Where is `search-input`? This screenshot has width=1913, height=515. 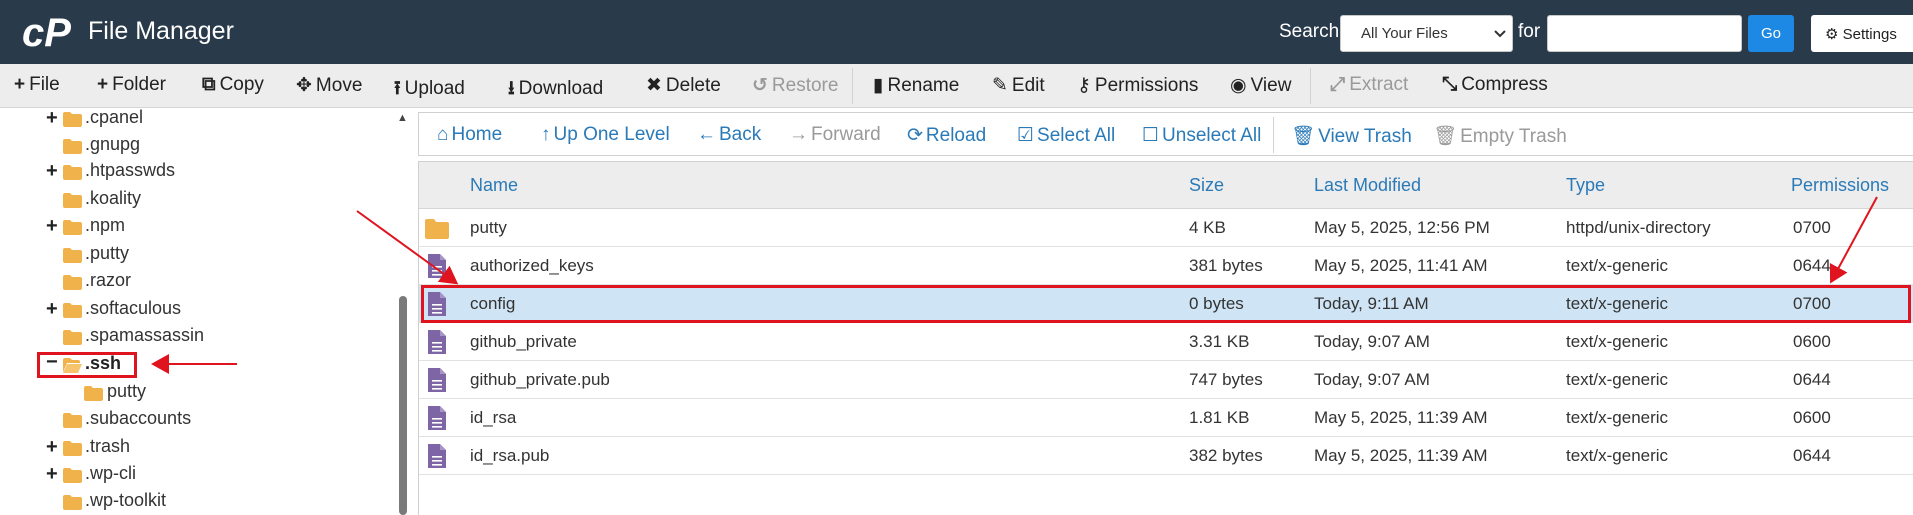 search-input is located at coordinates (1644, 33).